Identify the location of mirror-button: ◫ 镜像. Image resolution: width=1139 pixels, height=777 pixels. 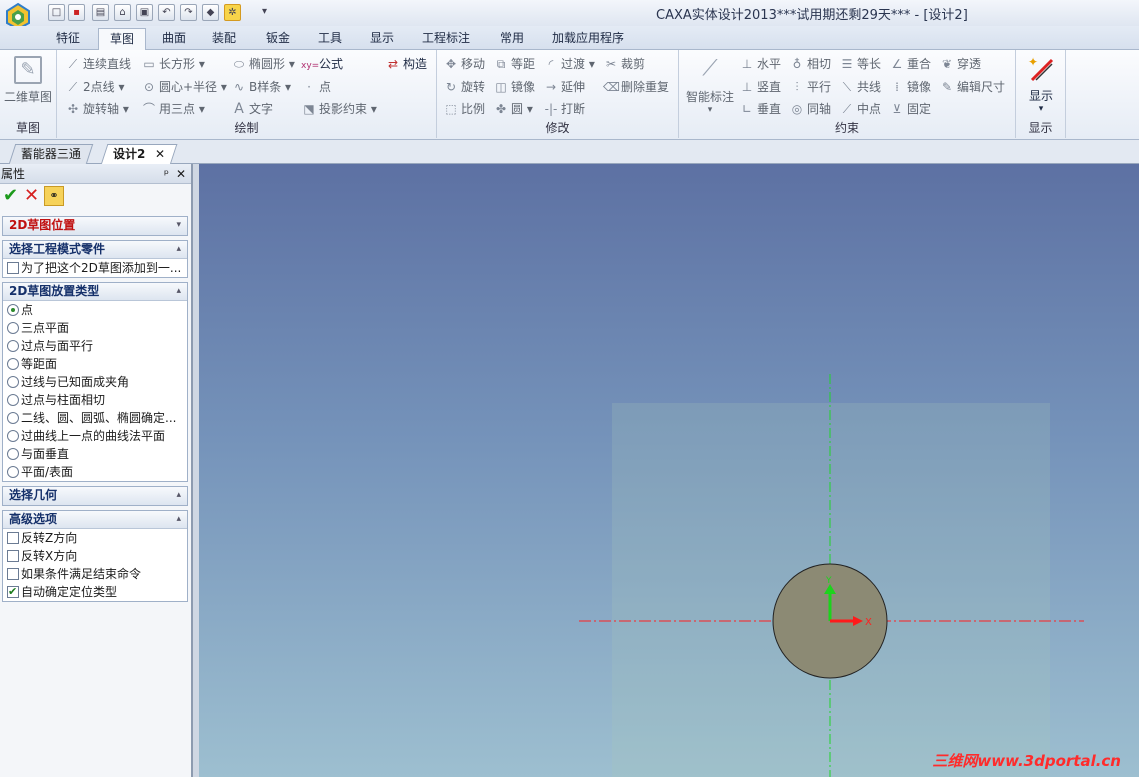
(514, 87).